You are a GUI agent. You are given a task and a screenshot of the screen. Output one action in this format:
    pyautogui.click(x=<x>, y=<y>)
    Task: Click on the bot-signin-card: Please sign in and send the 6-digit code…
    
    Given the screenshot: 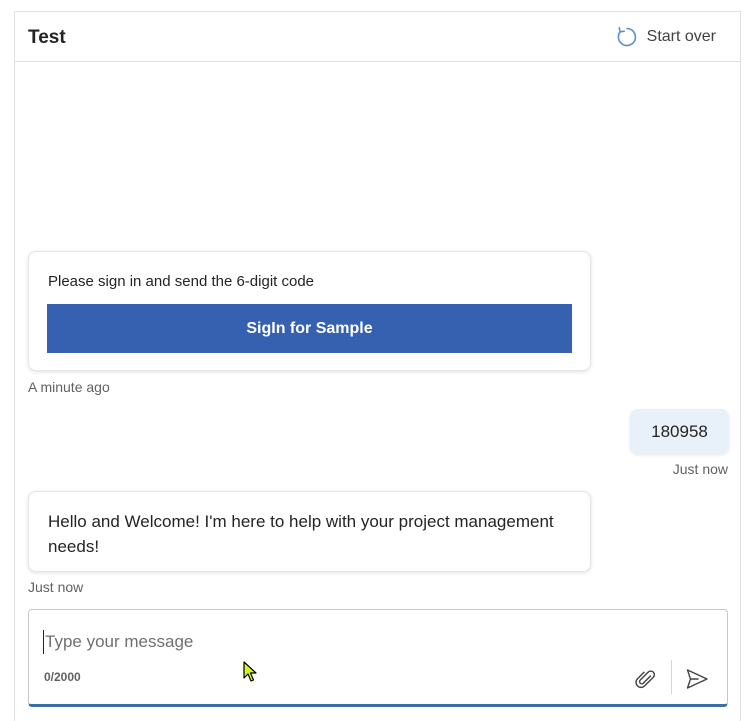 What is the action you would take?
    pyautogui.click(x=309, y=311)
    